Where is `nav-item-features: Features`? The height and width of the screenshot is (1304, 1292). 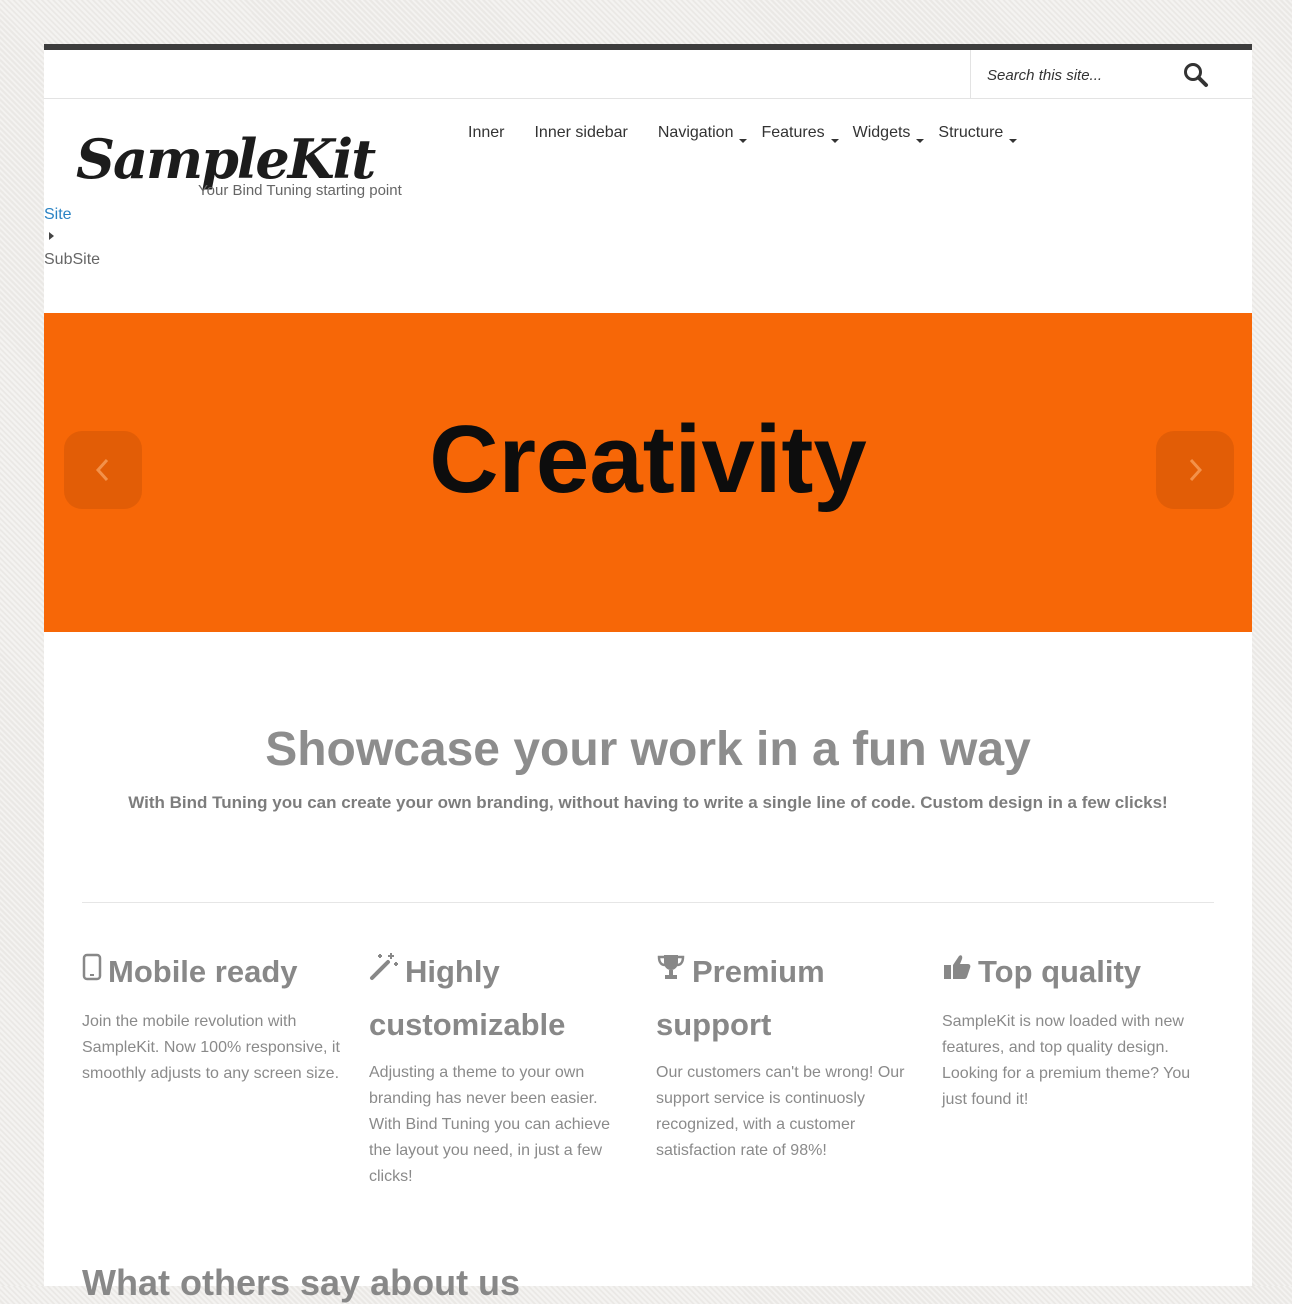
nav-item-features: Features is located at coordinates (800, 136).